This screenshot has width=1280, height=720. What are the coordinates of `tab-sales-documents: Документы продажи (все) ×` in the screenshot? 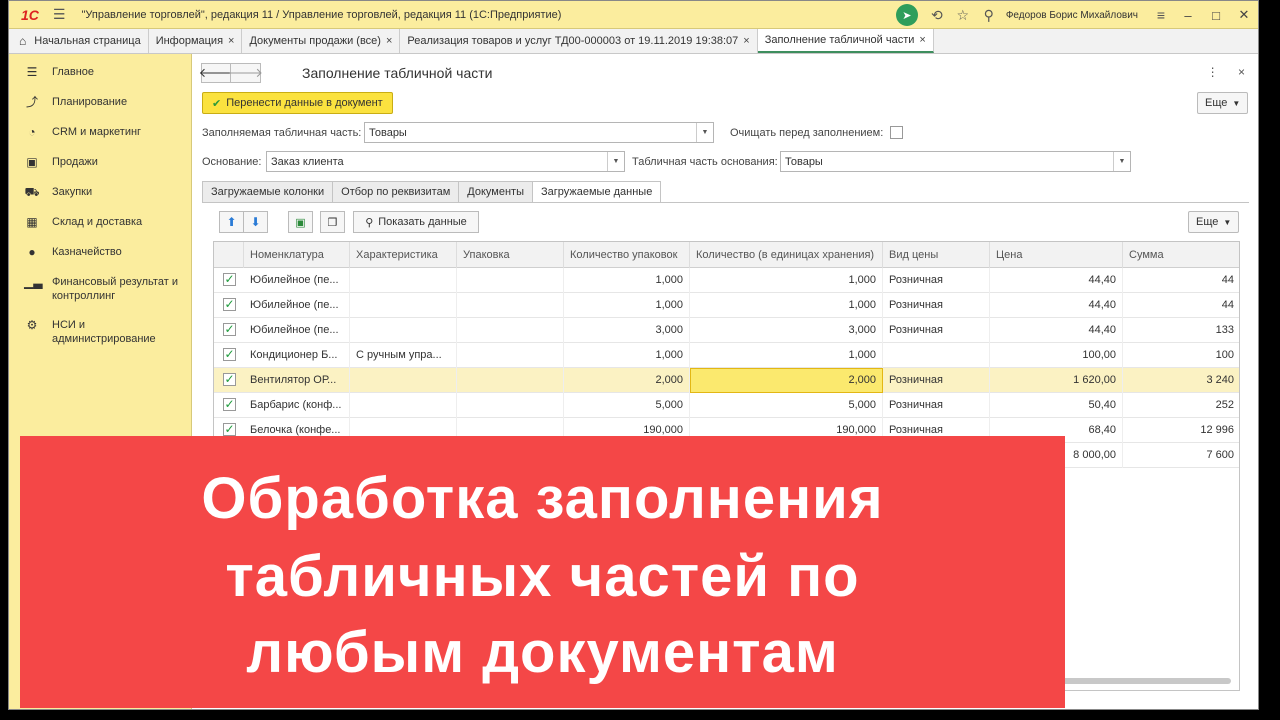 It's located at (321, 41).